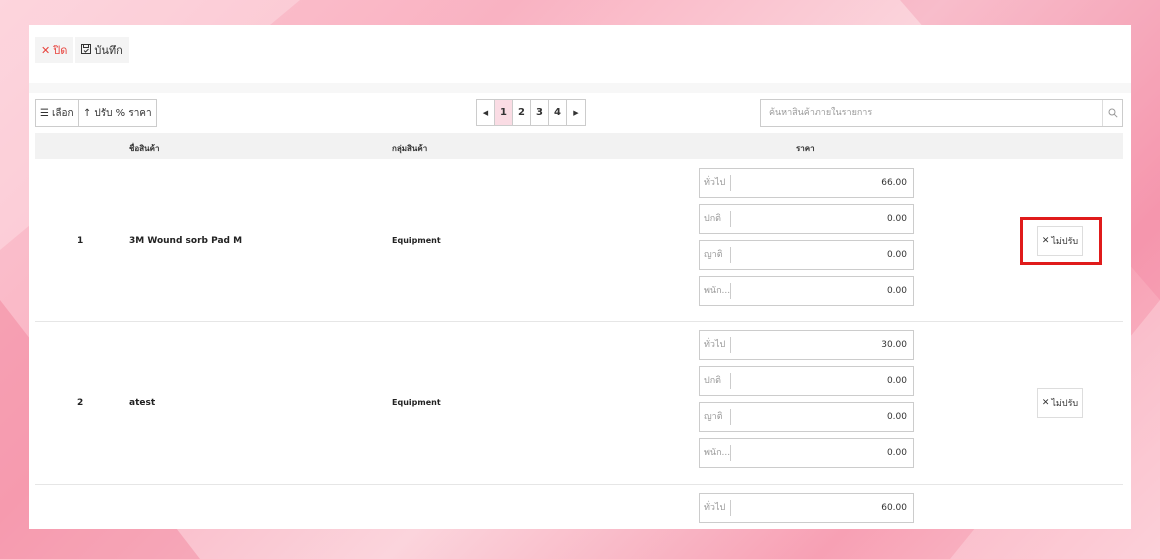 The height and width of the screenshot is (559, 1160). I want to click on search-button, so click(1112, 113).